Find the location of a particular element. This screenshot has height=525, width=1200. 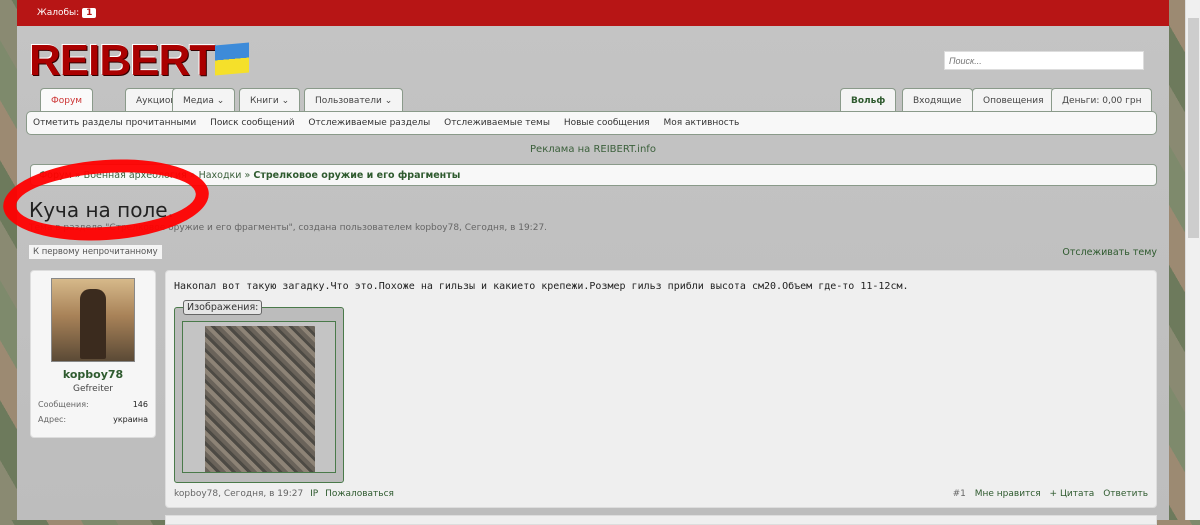

tab-label: Медиа is located at coordinates (198, 101).